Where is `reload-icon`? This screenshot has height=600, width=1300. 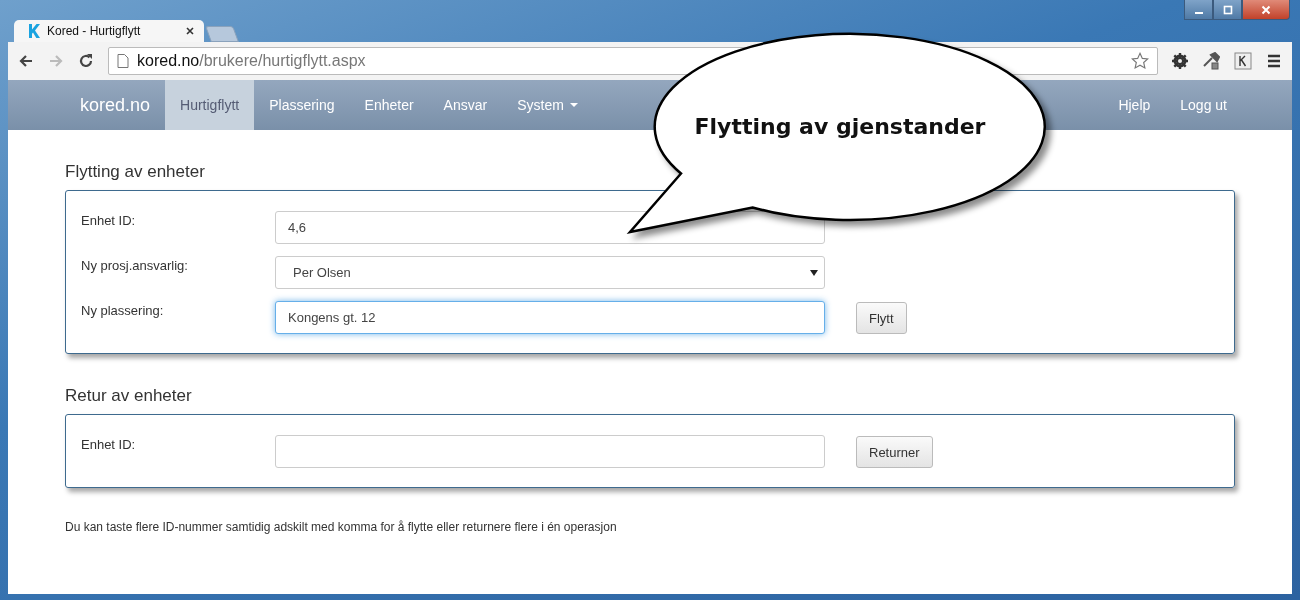 reload-icon is located at coordinates (86, 61).